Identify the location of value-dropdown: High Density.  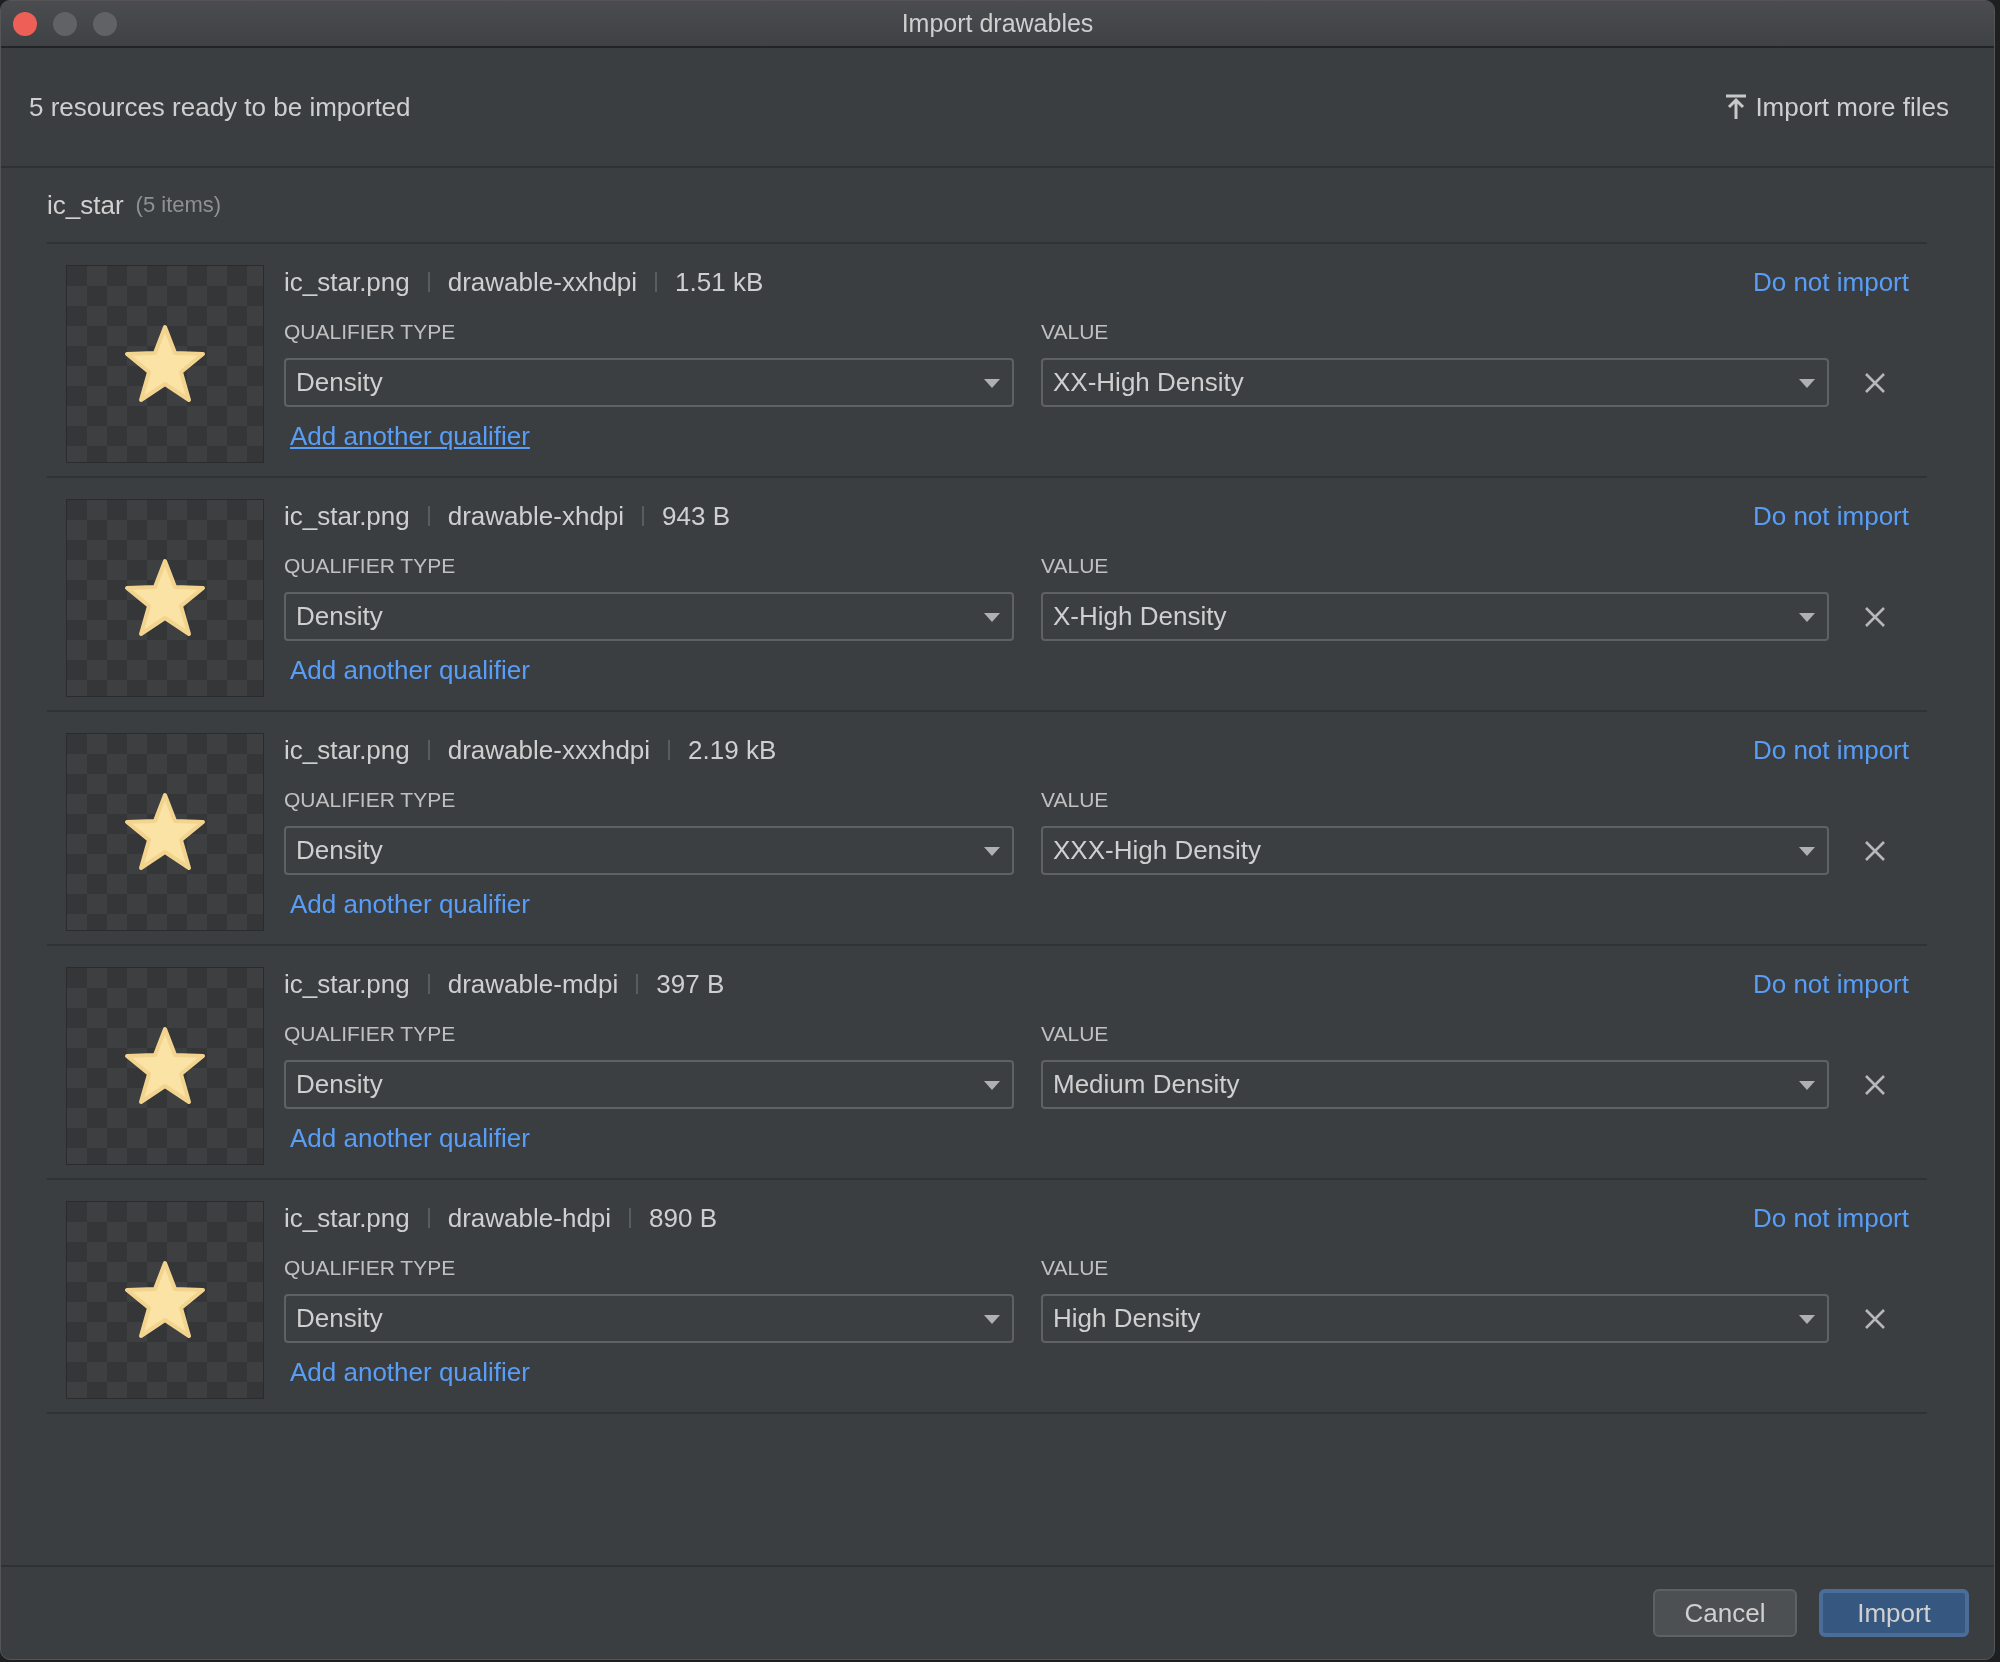
(1435, 1318).